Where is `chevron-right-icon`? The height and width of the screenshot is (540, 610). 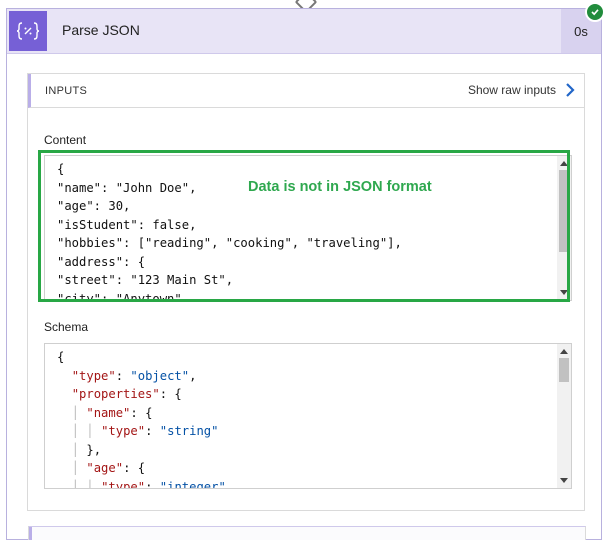 chevron-right-icon is located at coordinates (570, 90).